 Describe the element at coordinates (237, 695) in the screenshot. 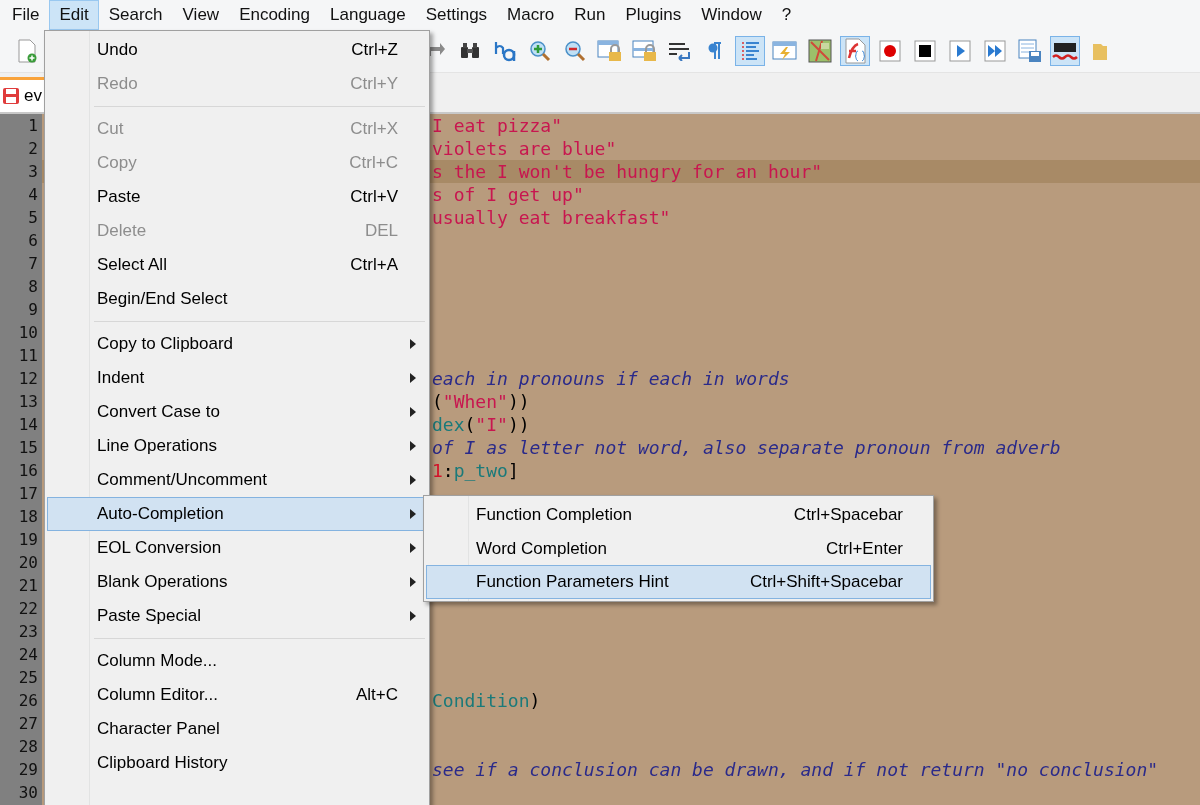

I see `menu-item: Column Editor... Alt+C` at that location.